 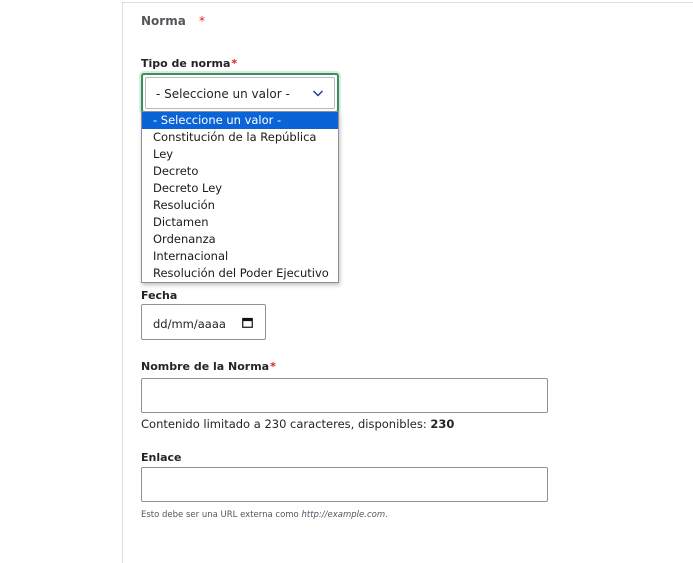 What do you see at coordinates (208, 366) in the screenshot?
I see `nombre-norma-label: Nombre de la Norma*` at bounding box center [208, 366].